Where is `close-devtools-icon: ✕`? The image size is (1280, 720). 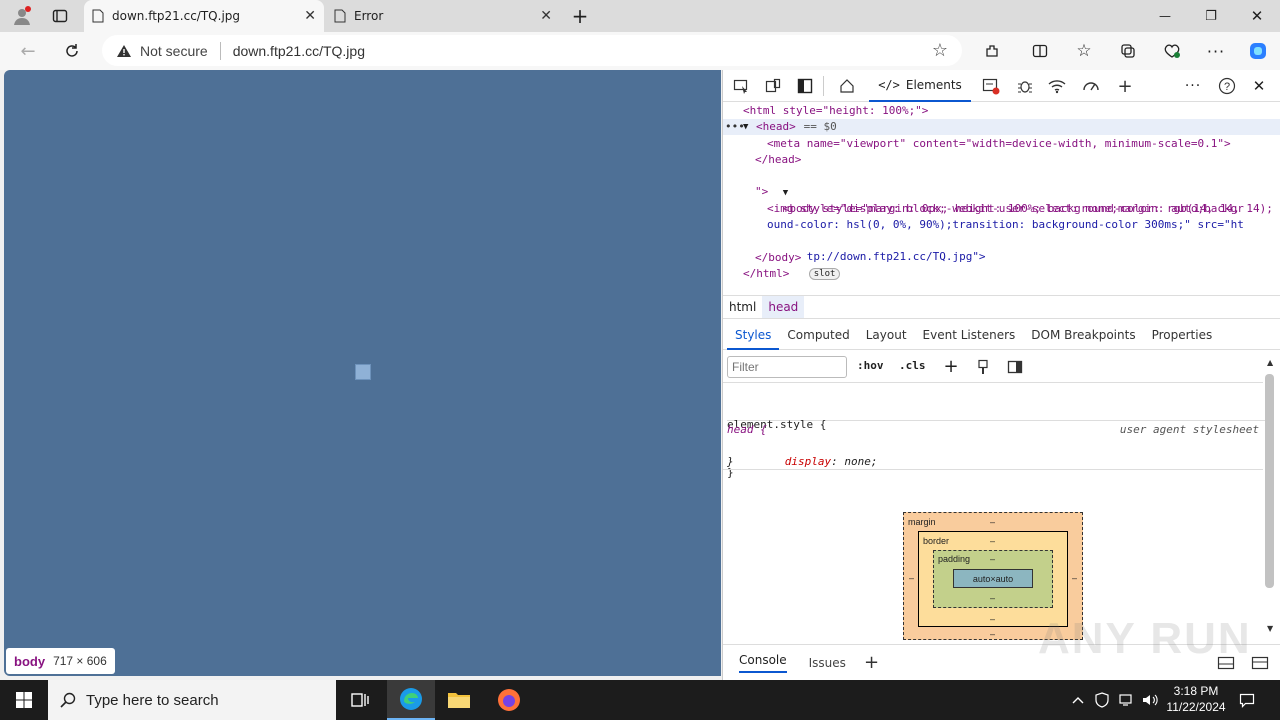 close-devtools-icon: ✕ is located at coordinates (1259, 86).